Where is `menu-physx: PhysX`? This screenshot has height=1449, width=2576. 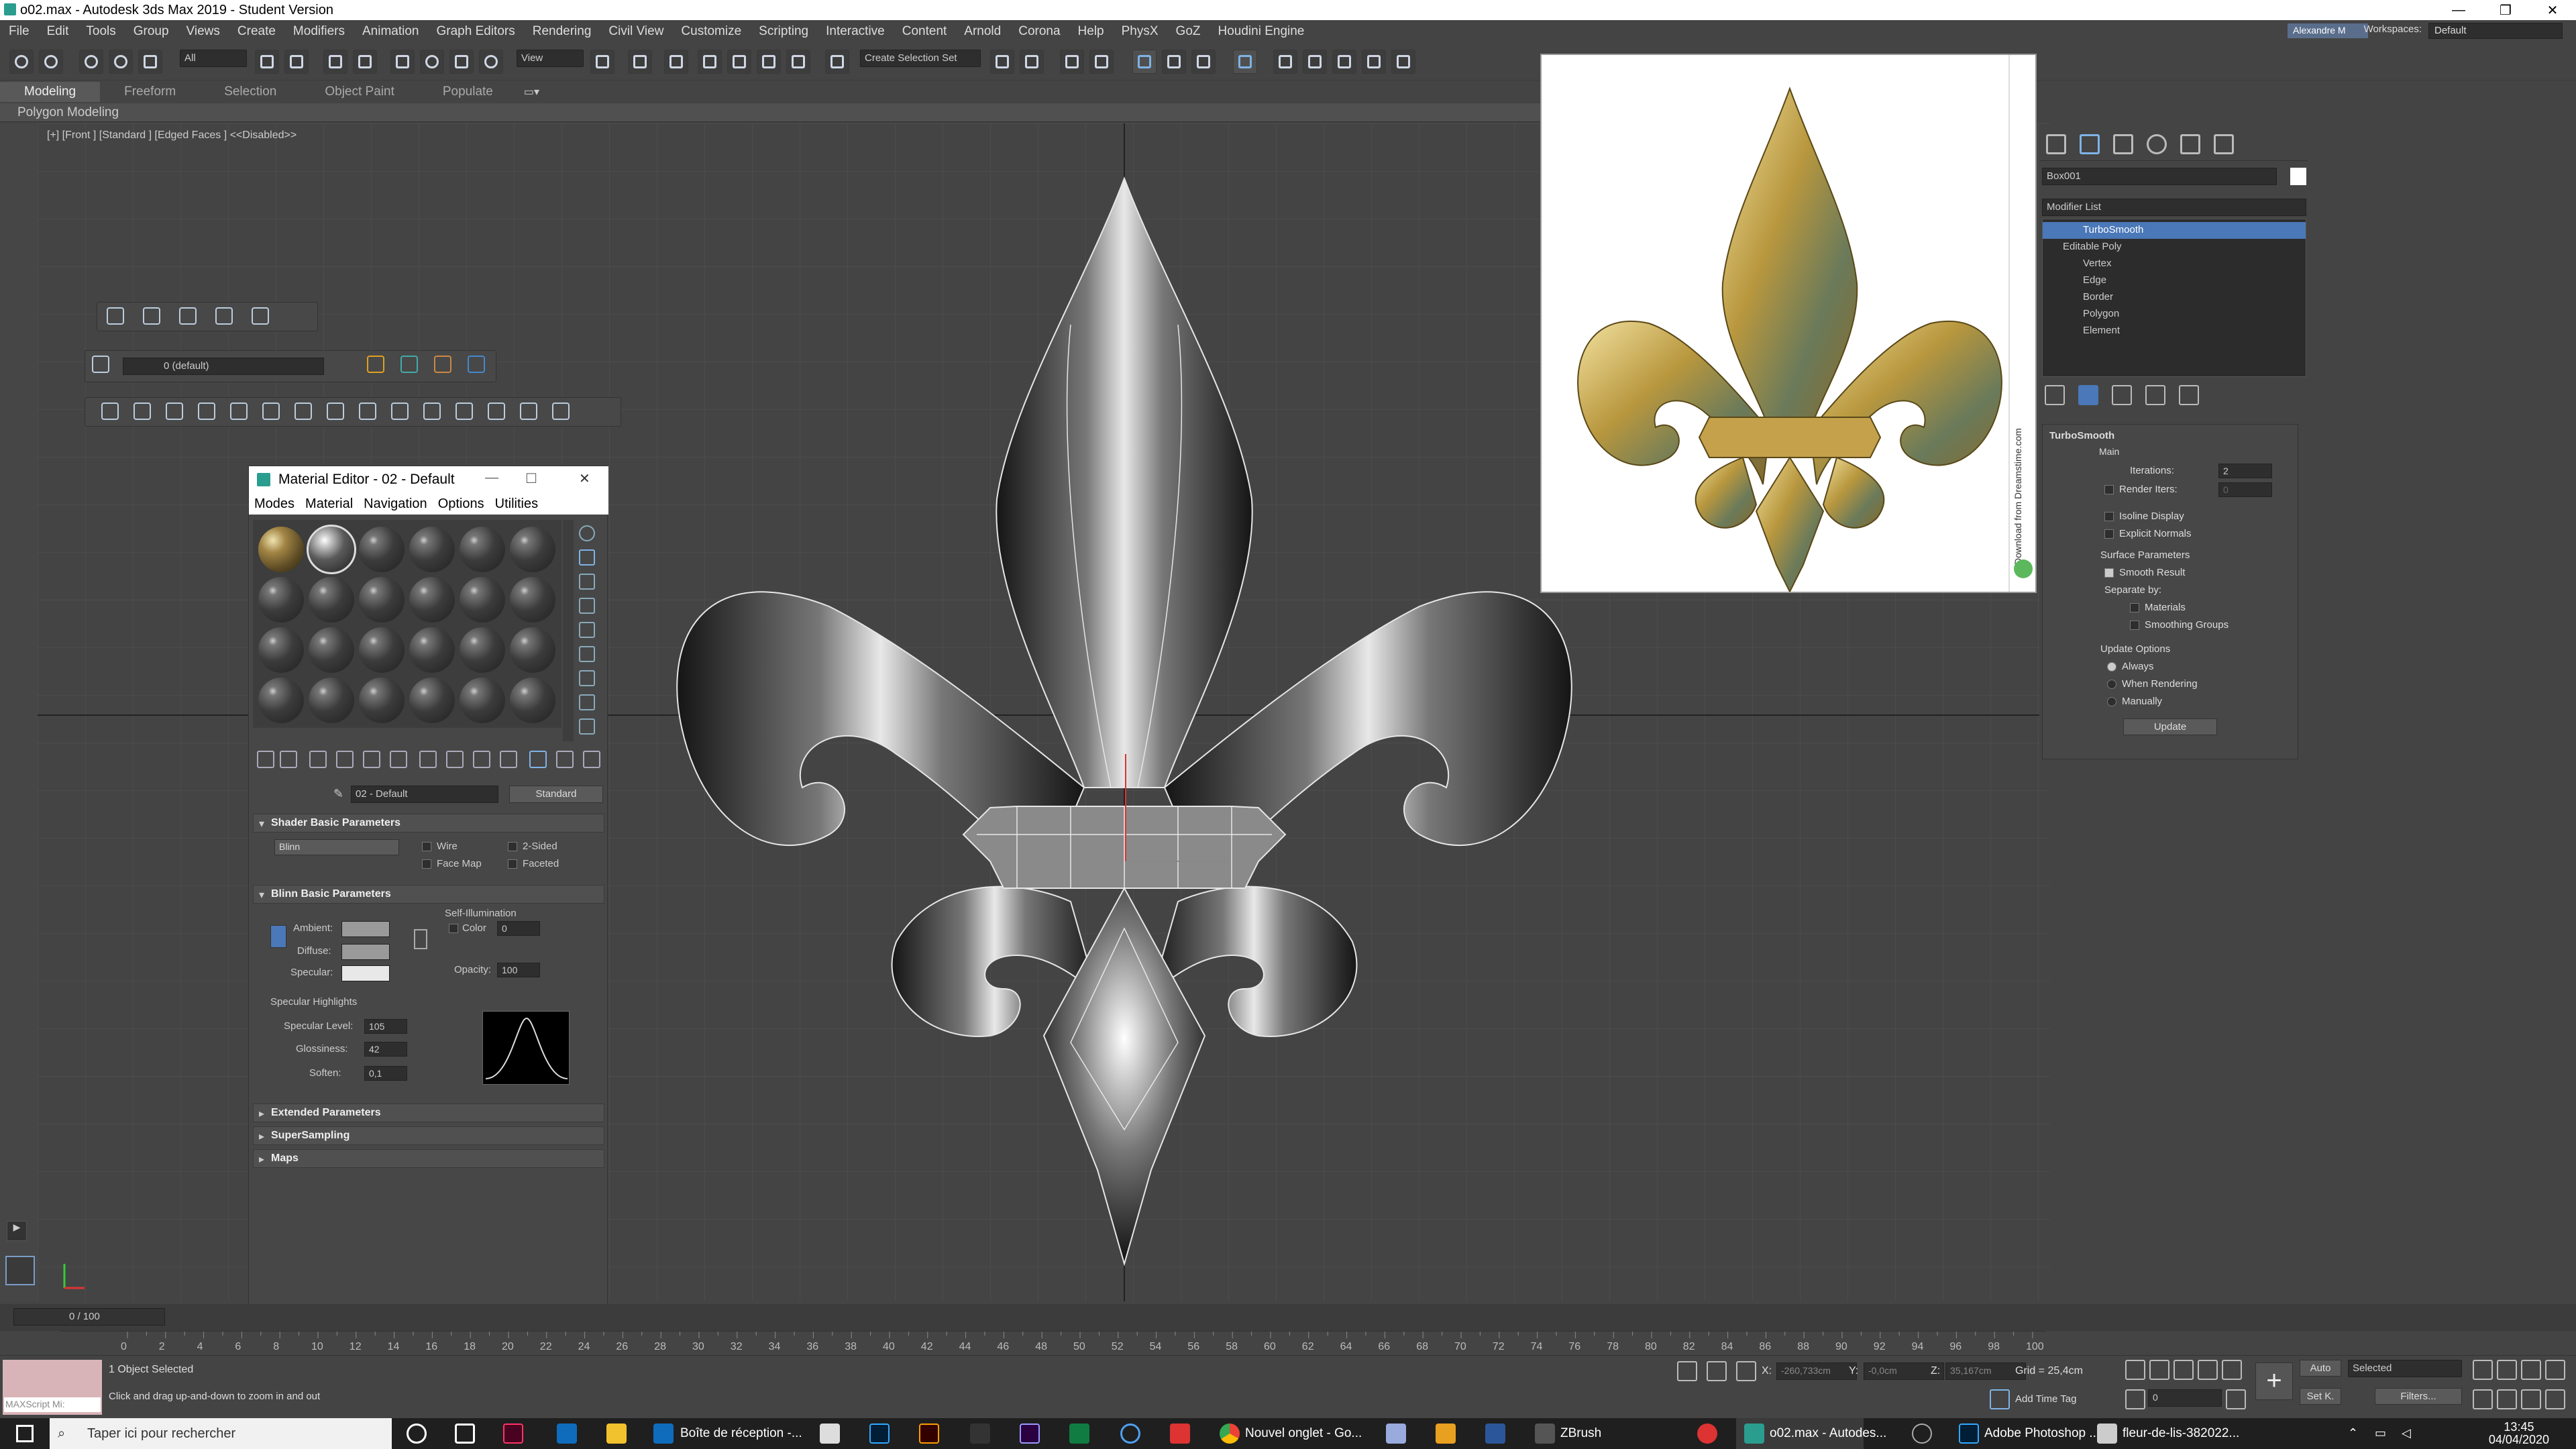 menu-physx: PhysX is located at coordinates (1140, 31).